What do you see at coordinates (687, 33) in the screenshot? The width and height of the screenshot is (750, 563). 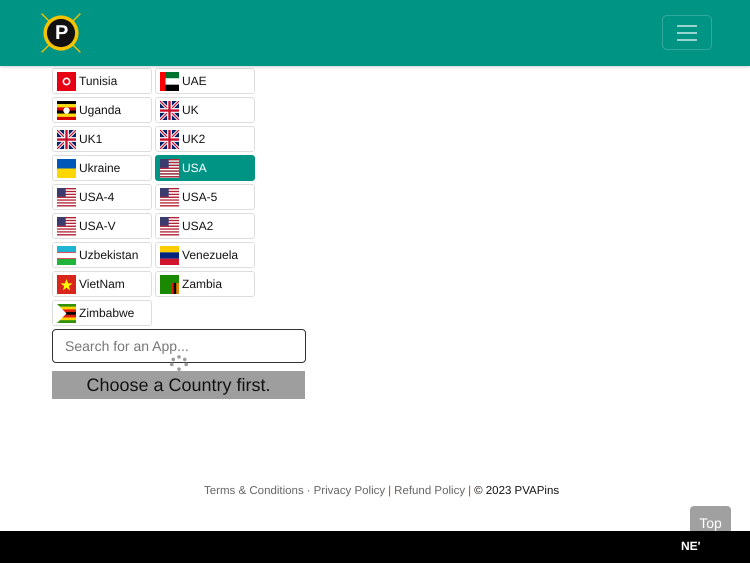 I see `menu-icon` at bounding box center [687, 33].